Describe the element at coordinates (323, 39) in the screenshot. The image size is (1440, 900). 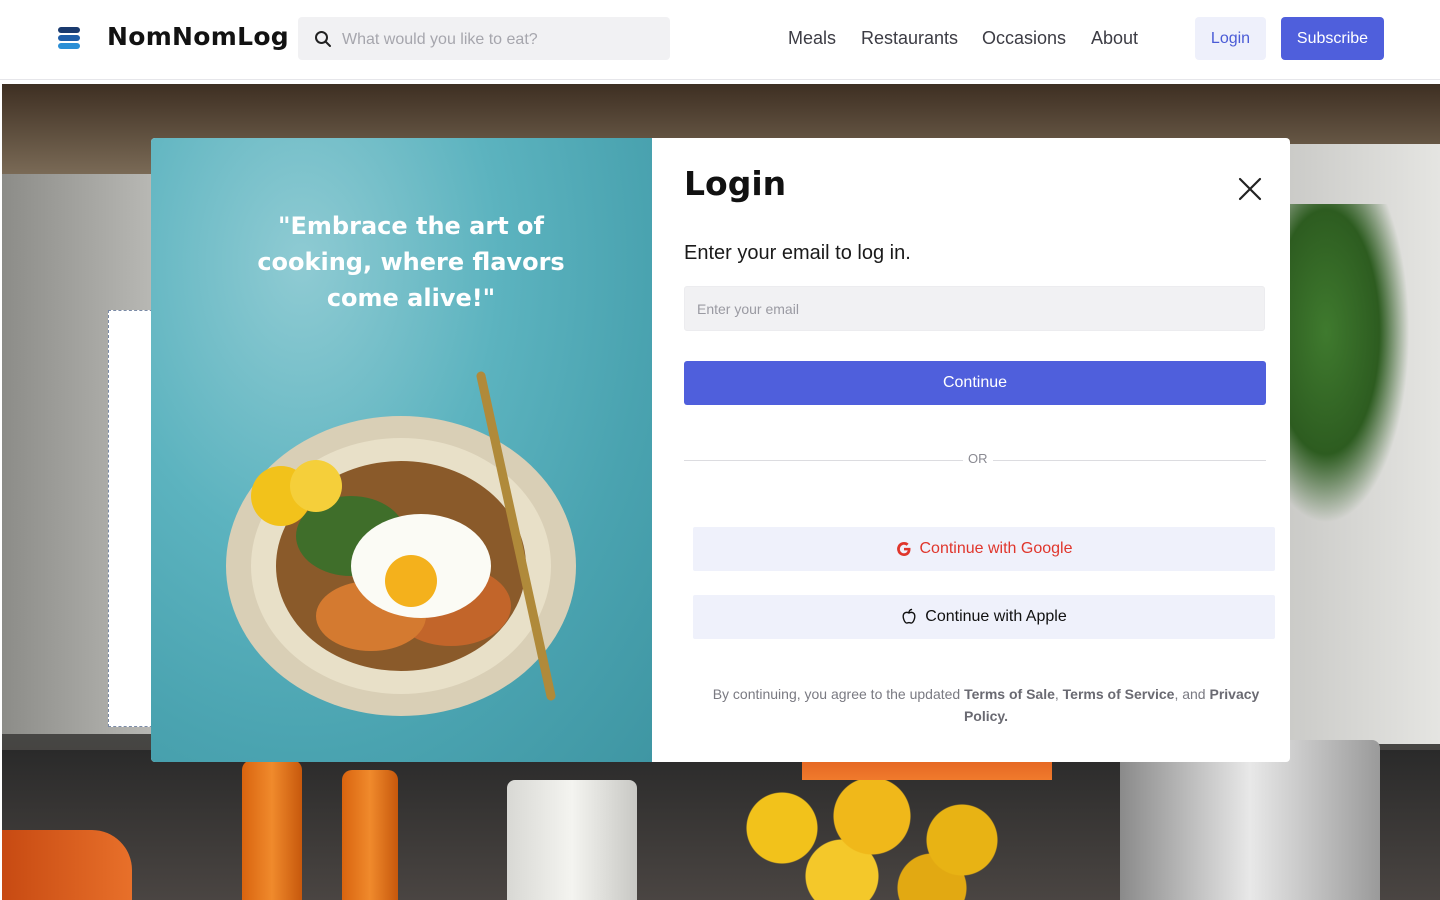
I see `search-icon` at that location.